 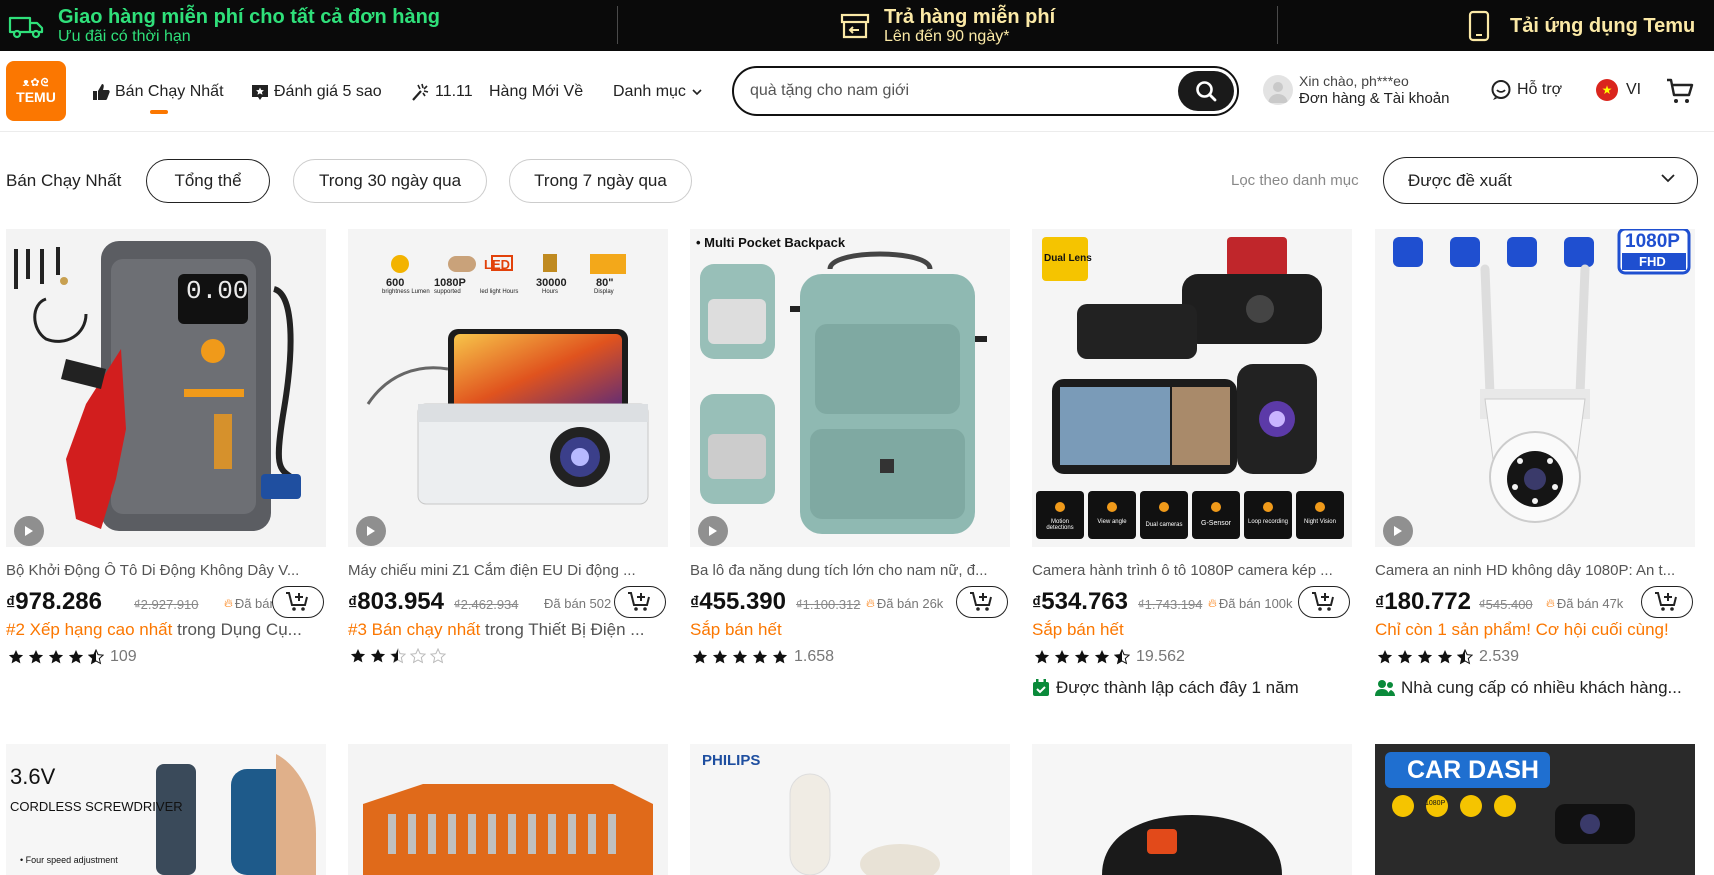 I want to click on nav-active-indicator, so click(x=159, y=112).